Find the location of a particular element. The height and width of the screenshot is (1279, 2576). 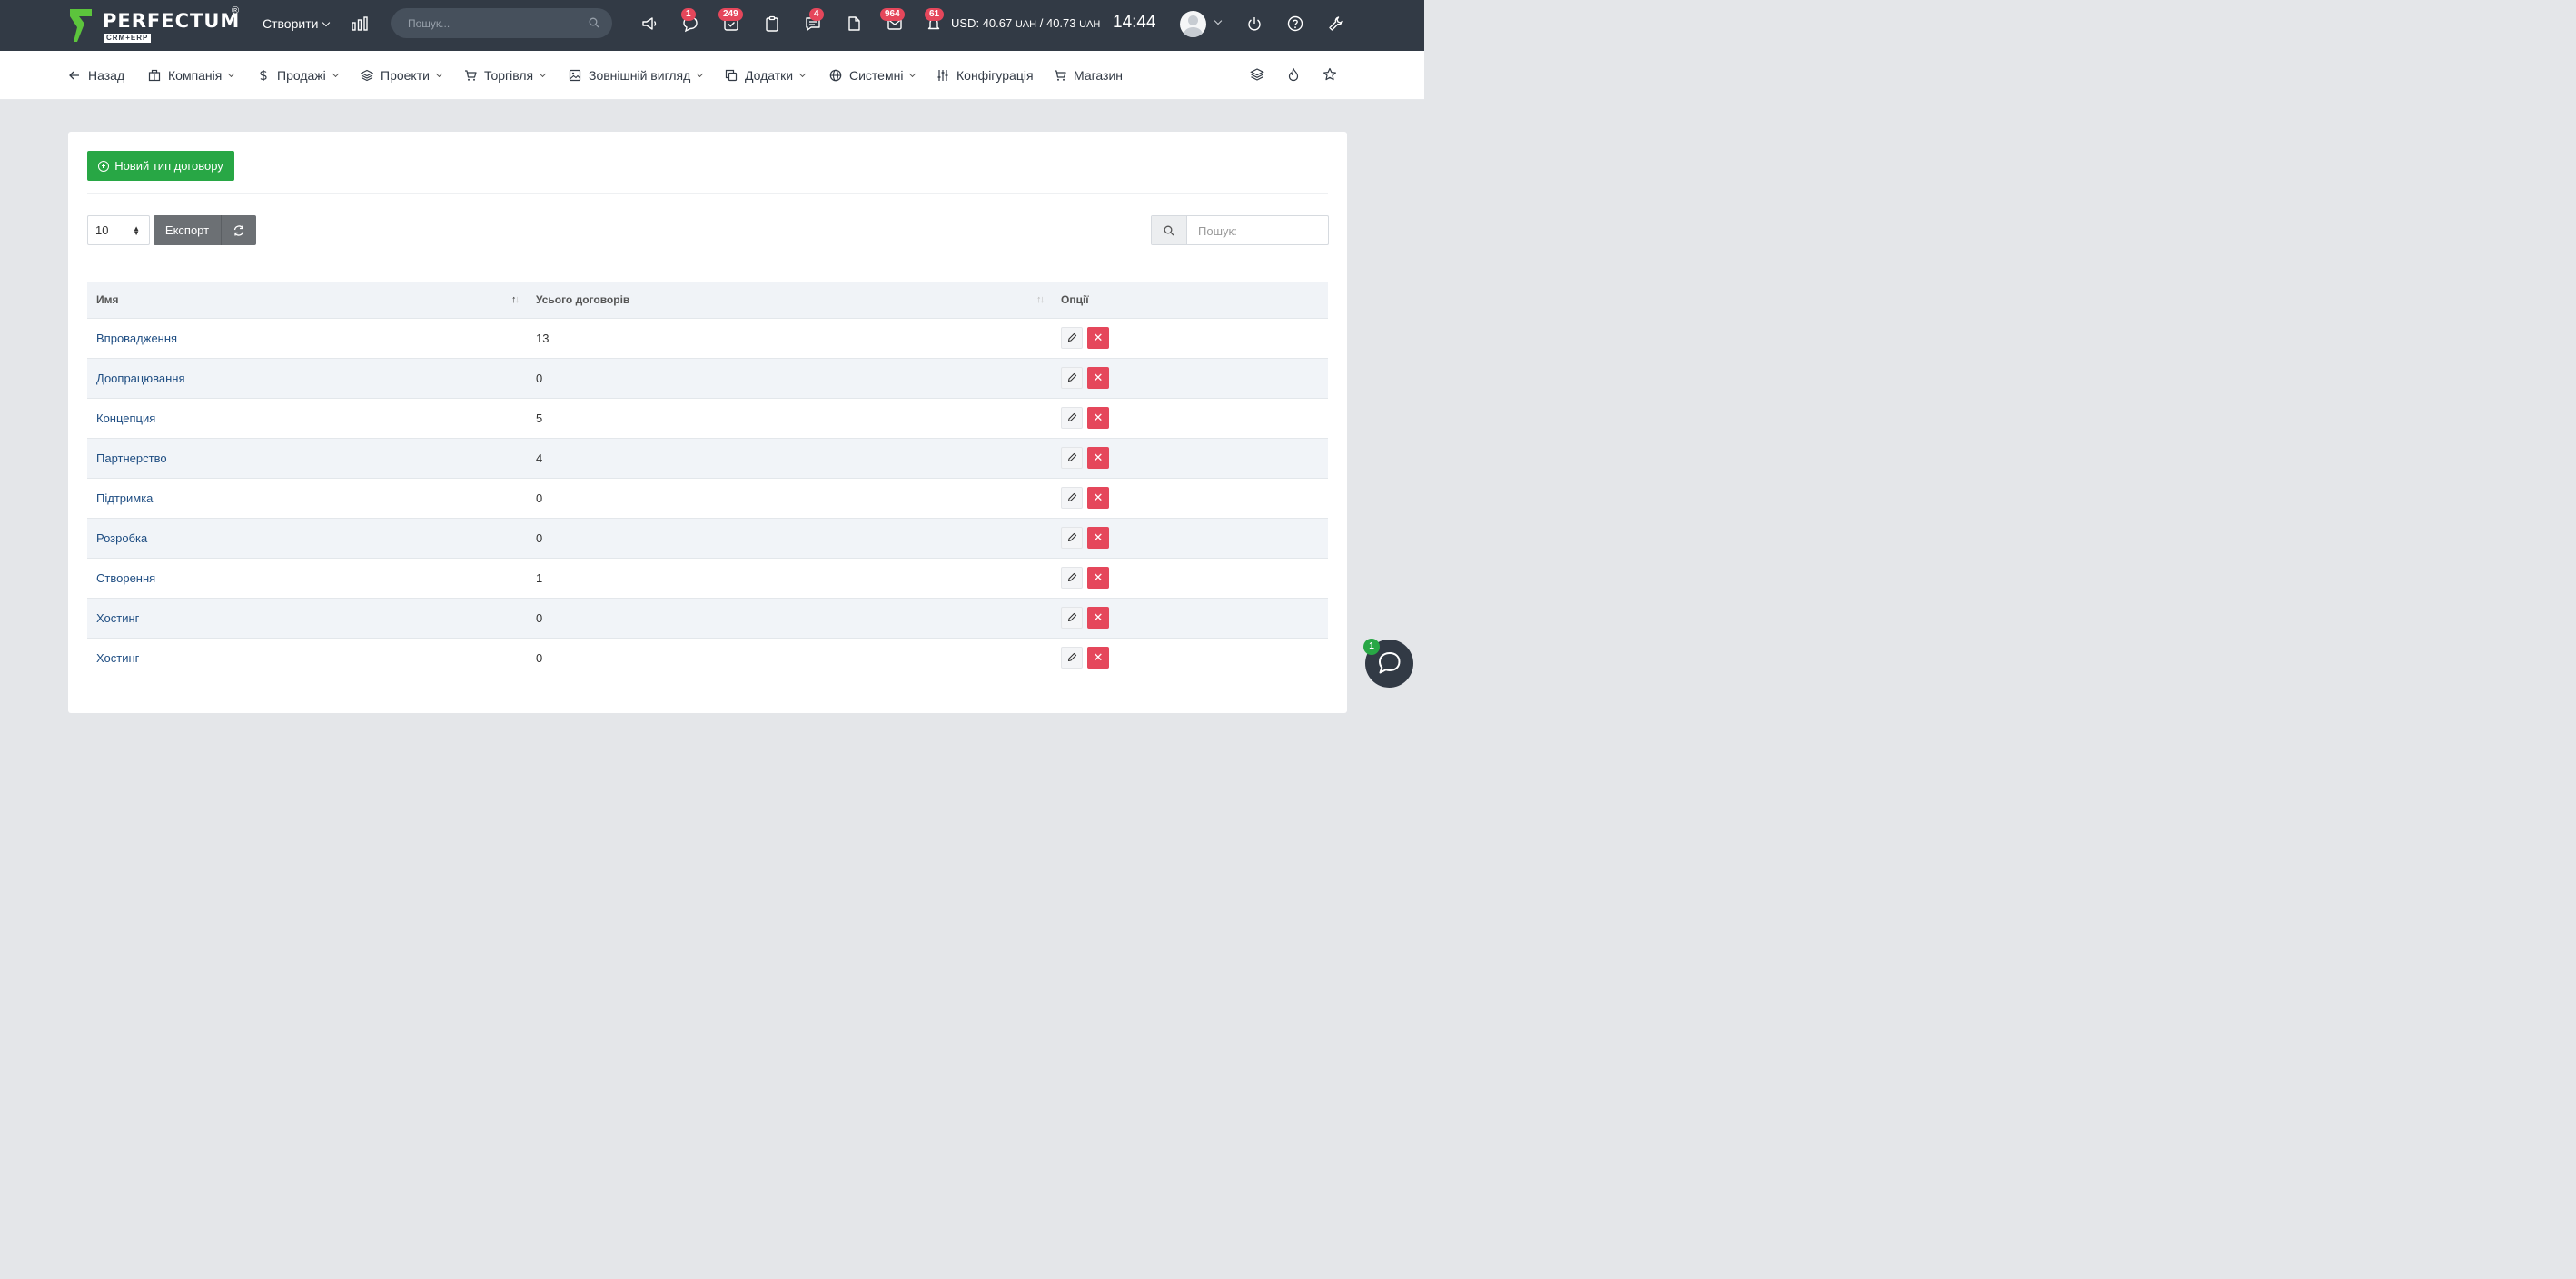

menu-addons: Додатки is located at coordinates (766, 75).